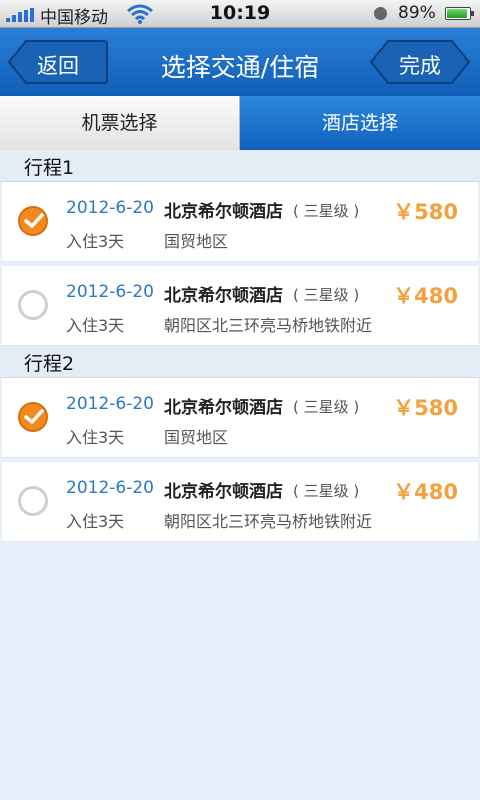 The height and width of the screenshot is (800, 480). I want to click on done-button-label: 完成, so click(420, 66).